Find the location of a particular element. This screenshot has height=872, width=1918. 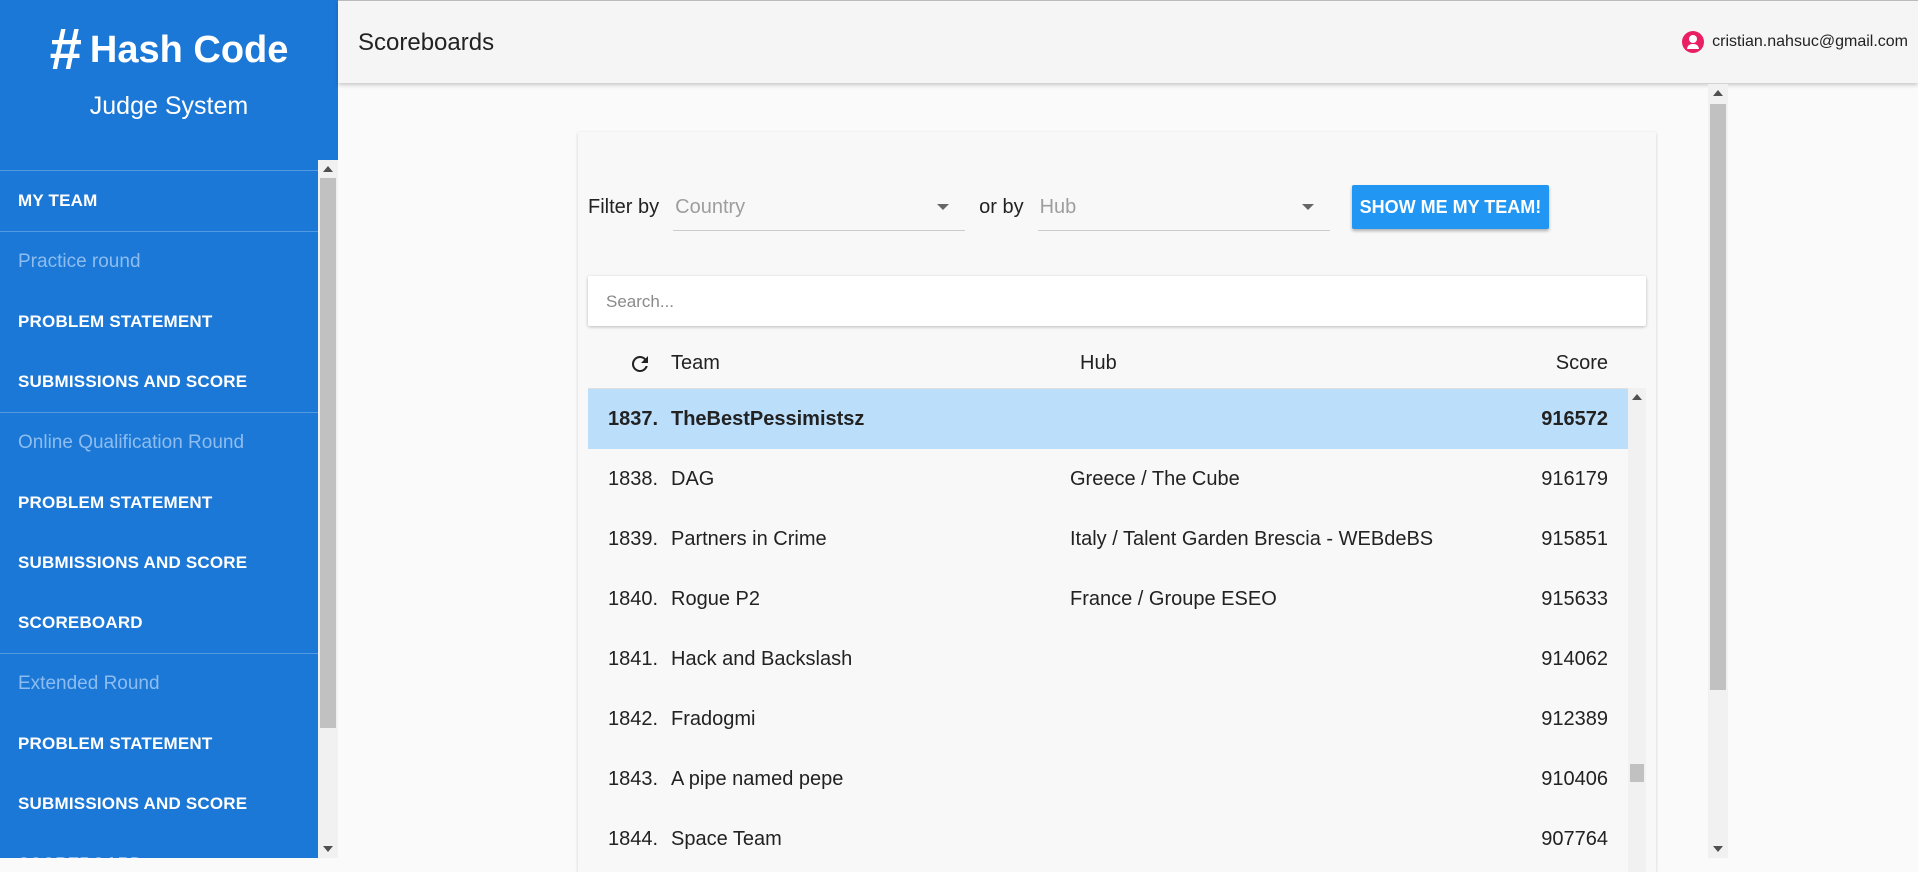

table-row: 1843. A pipe named pepe 910406 is located at coordinates (1108, 779).